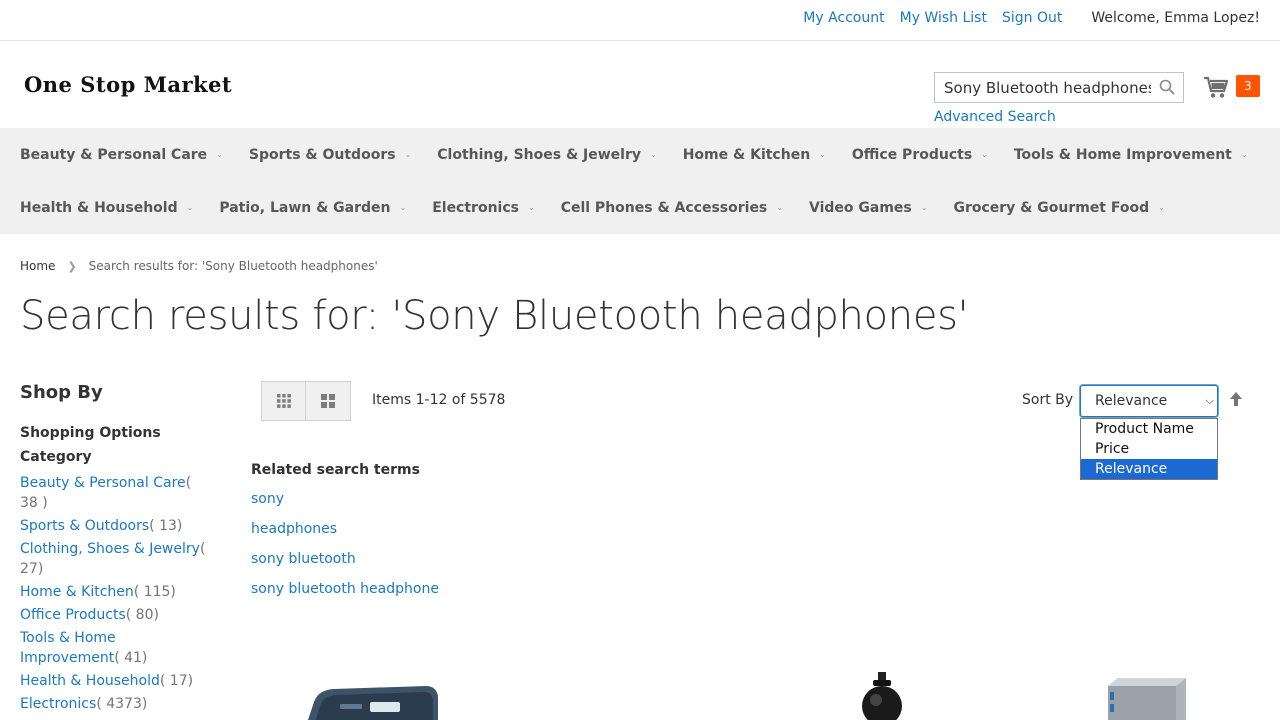 This screenshot has width=1280, height=720. I want to click on related-term-link: sony bluetooth, so click(303, 559).